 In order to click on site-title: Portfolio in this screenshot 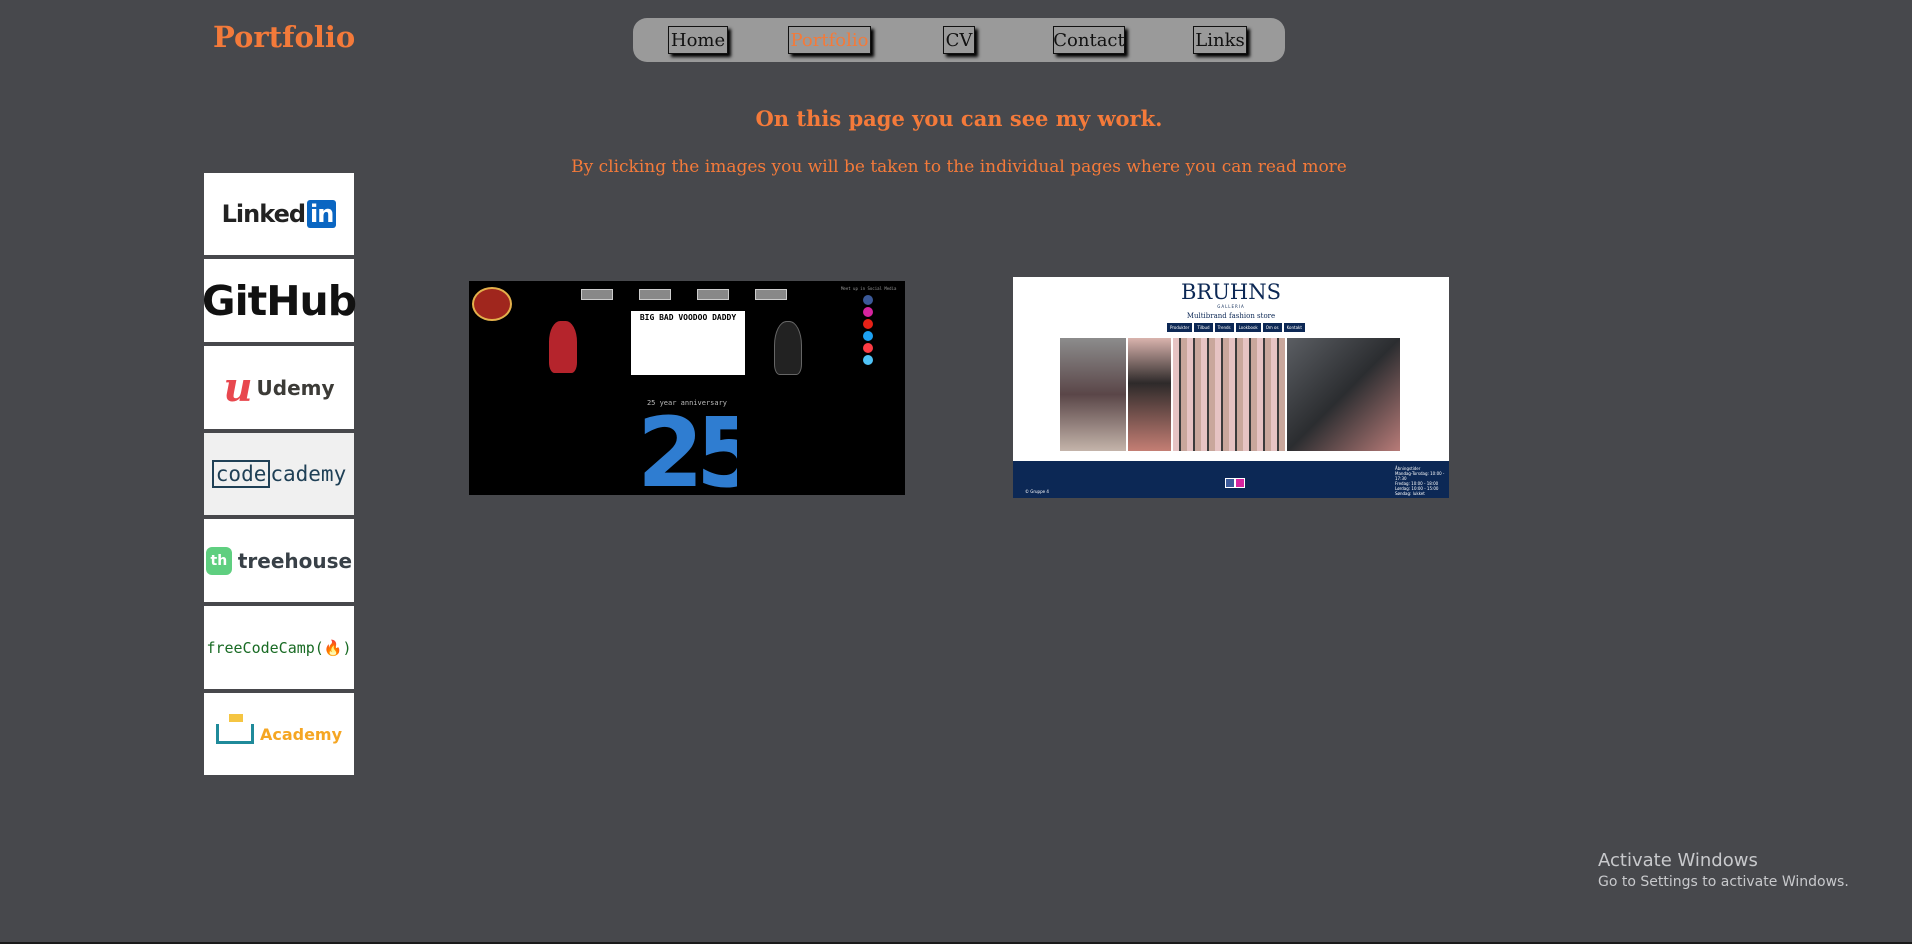, I will do `click(284, 37)`.